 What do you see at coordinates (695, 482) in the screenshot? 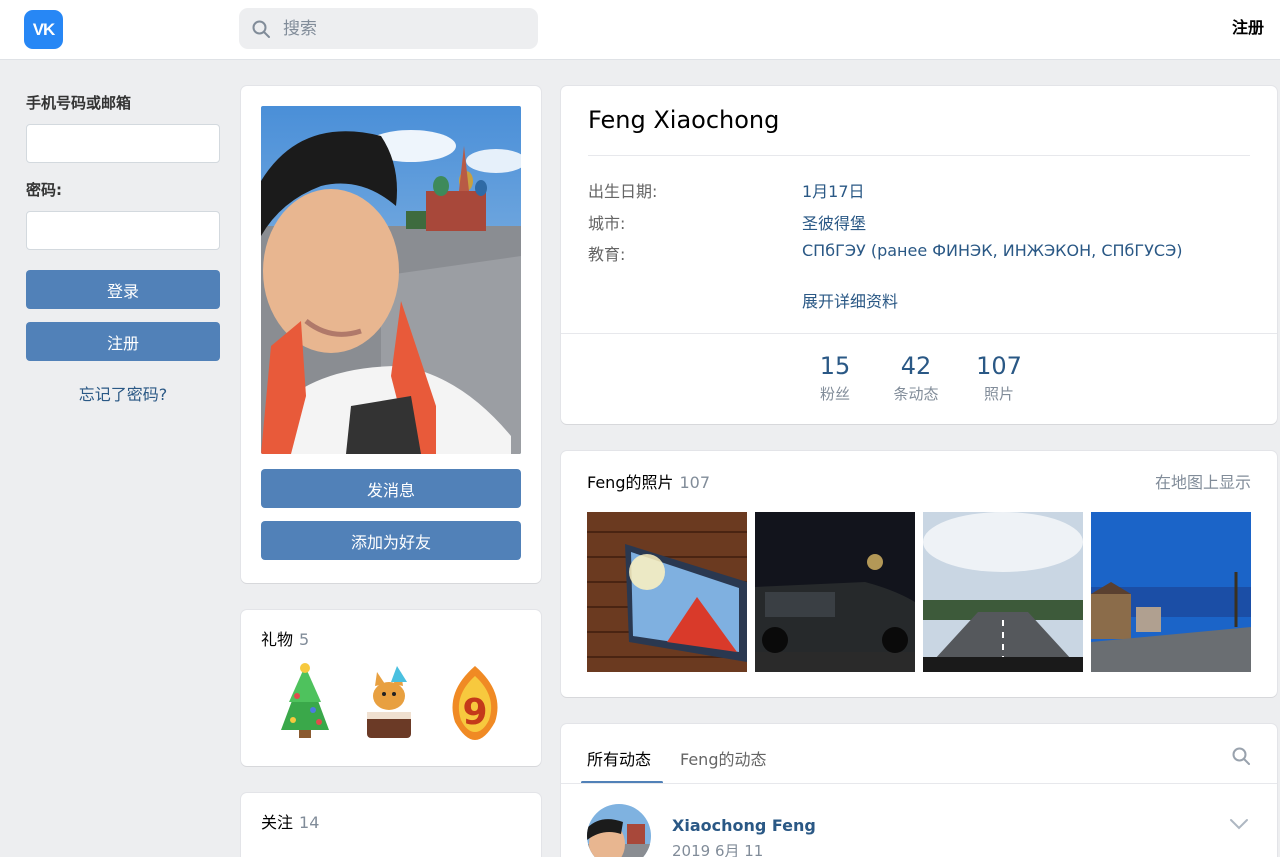
I see `photos-count-small: 107` at bounding box center [695, 482].